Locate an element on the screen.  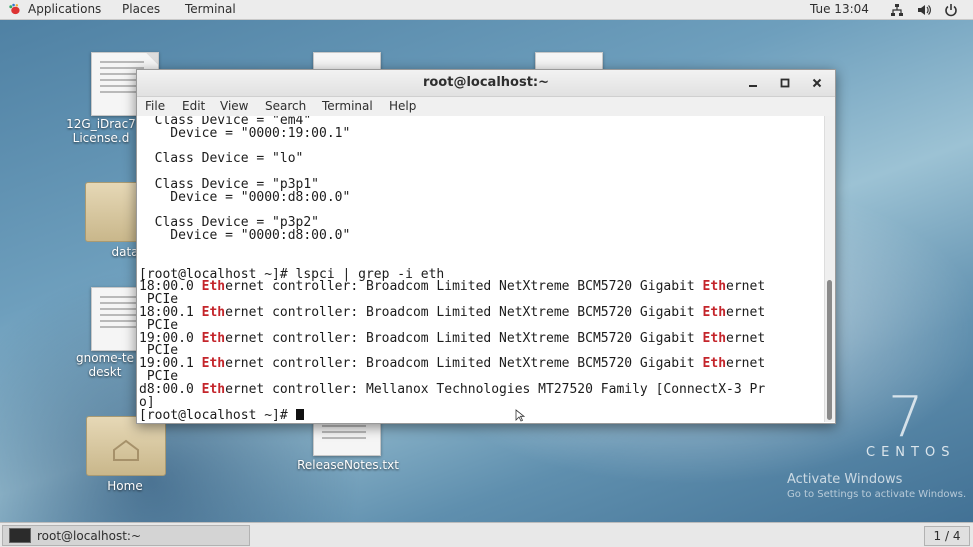
centos-logo-text: CENTOS is located at coordinates (911, 452).